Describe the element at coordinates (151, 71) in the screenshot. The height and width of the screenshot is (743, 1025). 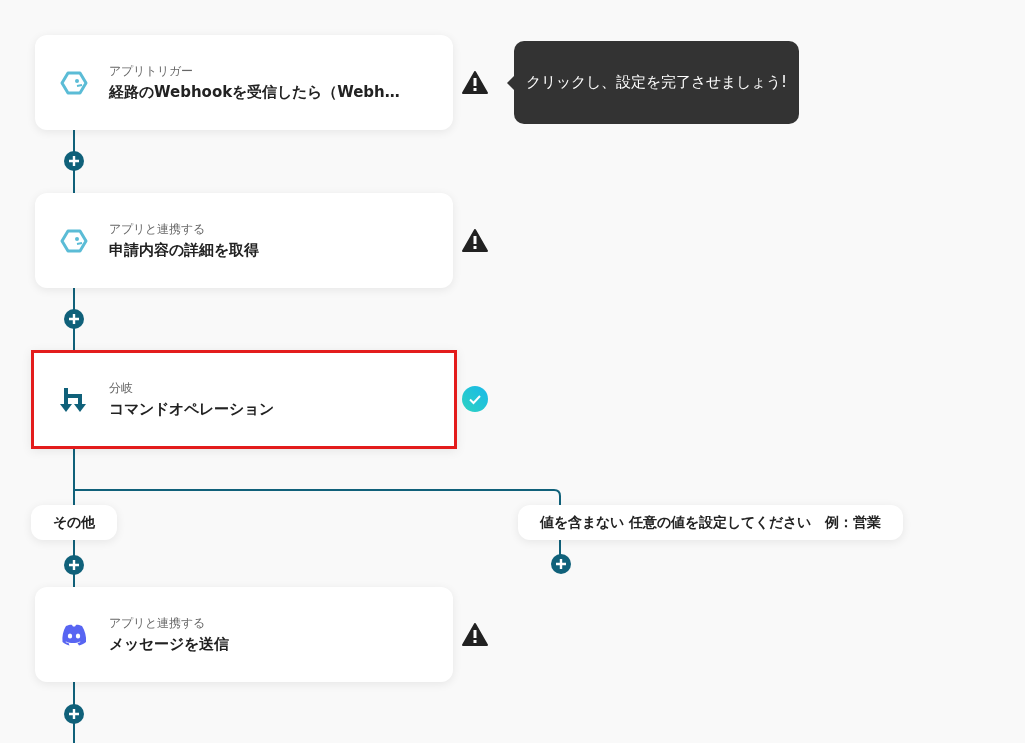
I see `step-category: アプリトリガー` at that location.